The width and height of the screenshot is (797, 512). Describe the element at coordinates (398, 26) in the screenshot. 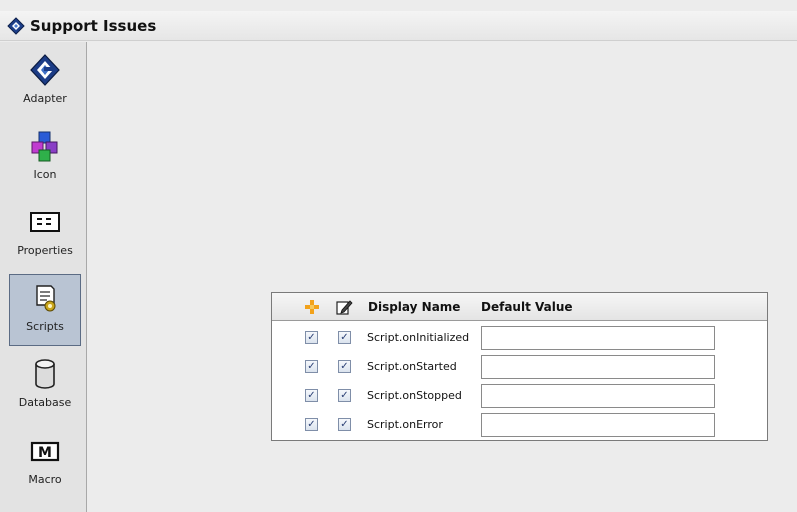

I see `title-bar: Support Issues` at that location.